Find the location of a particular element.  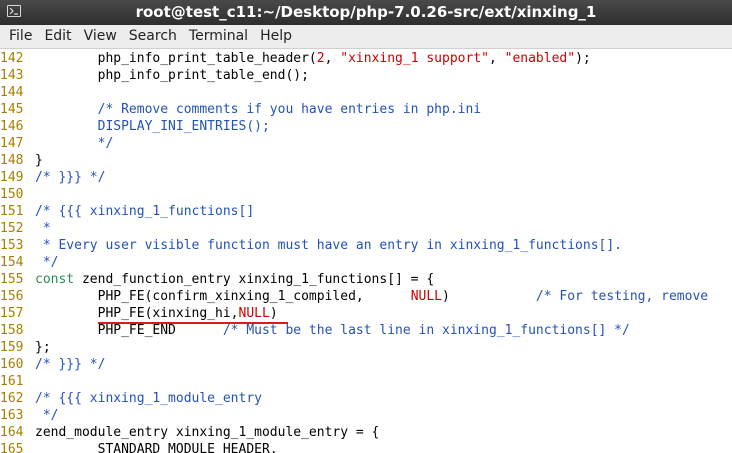

line-number: 165 is located at coordinates (12, 447).